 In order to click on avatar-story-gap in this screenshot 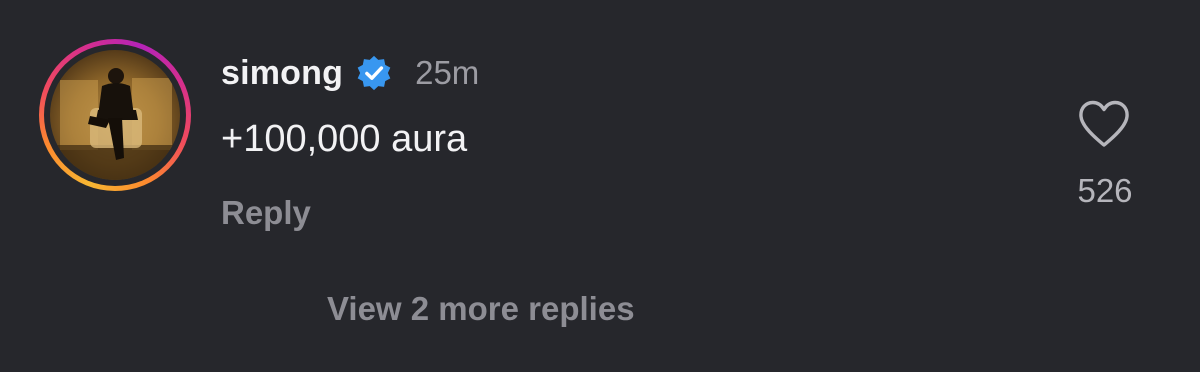, I will do `click(115, 115)`.